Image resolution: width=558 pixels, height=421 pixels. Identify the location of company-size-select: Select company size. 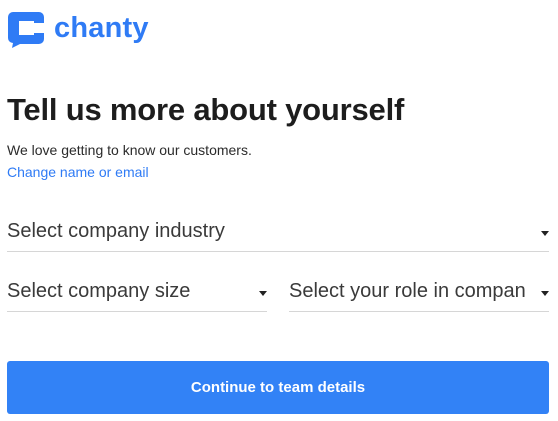
(137, 291).